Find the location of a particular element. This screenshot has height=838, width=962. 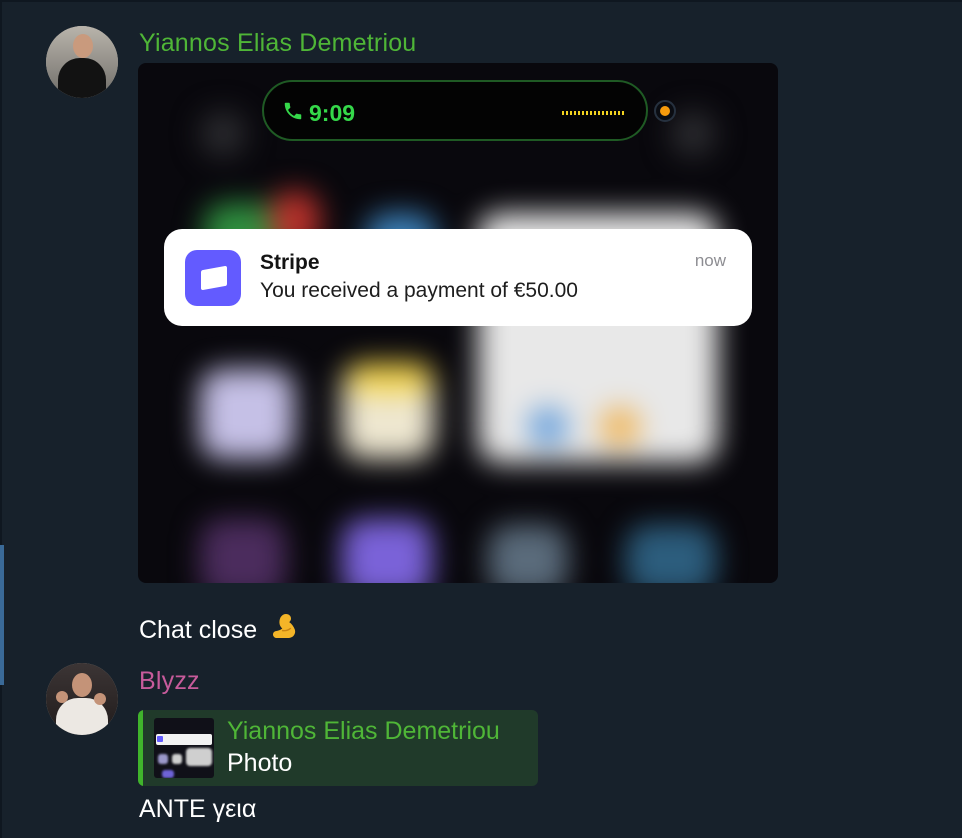

recording-dot is located at coordinates (665, 111).